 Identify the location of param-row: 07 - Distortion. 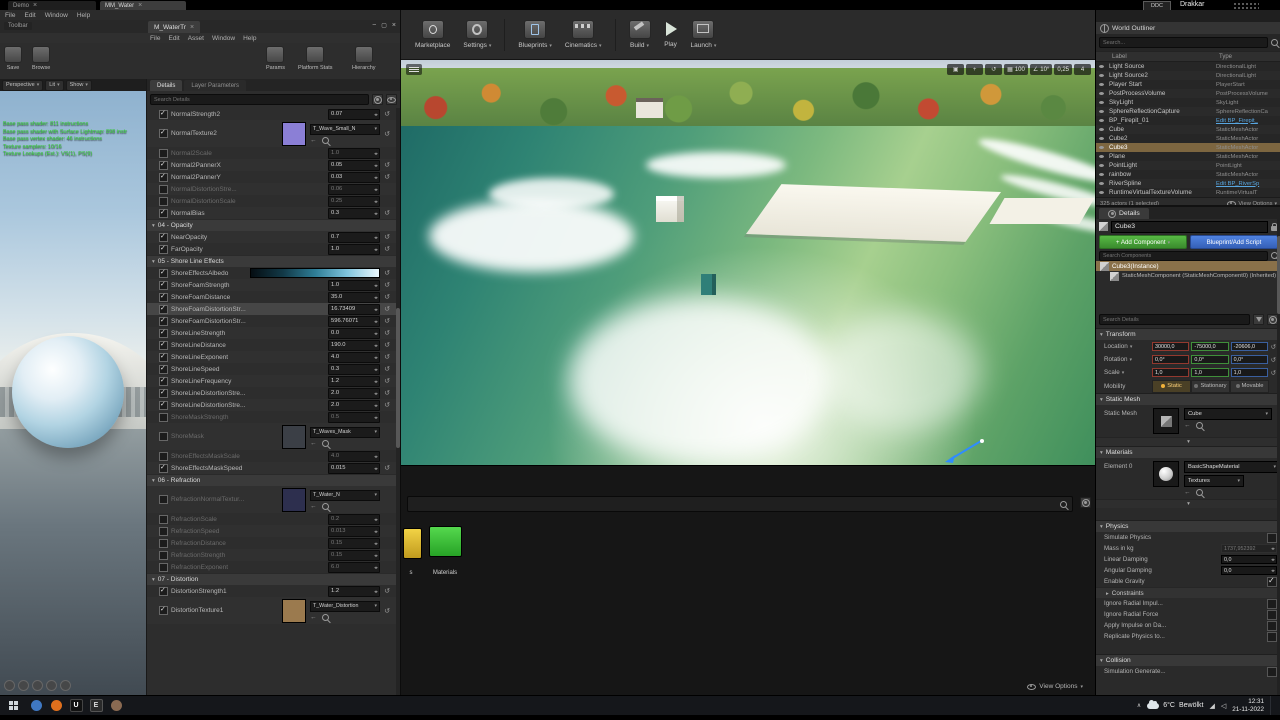
(273, 579).